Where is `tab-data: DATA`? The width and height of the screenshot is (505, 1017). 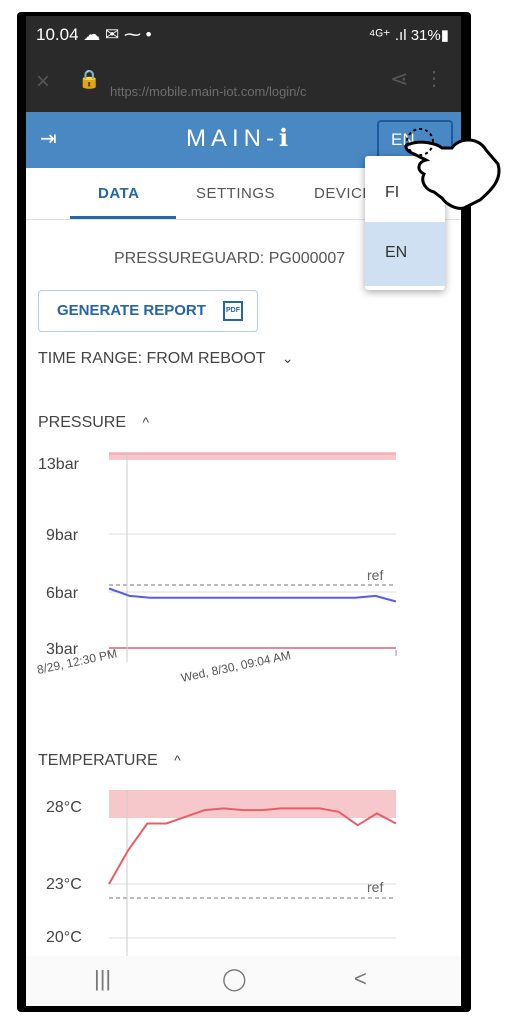 tab-data: DATA is located at coordinates (118, 193).